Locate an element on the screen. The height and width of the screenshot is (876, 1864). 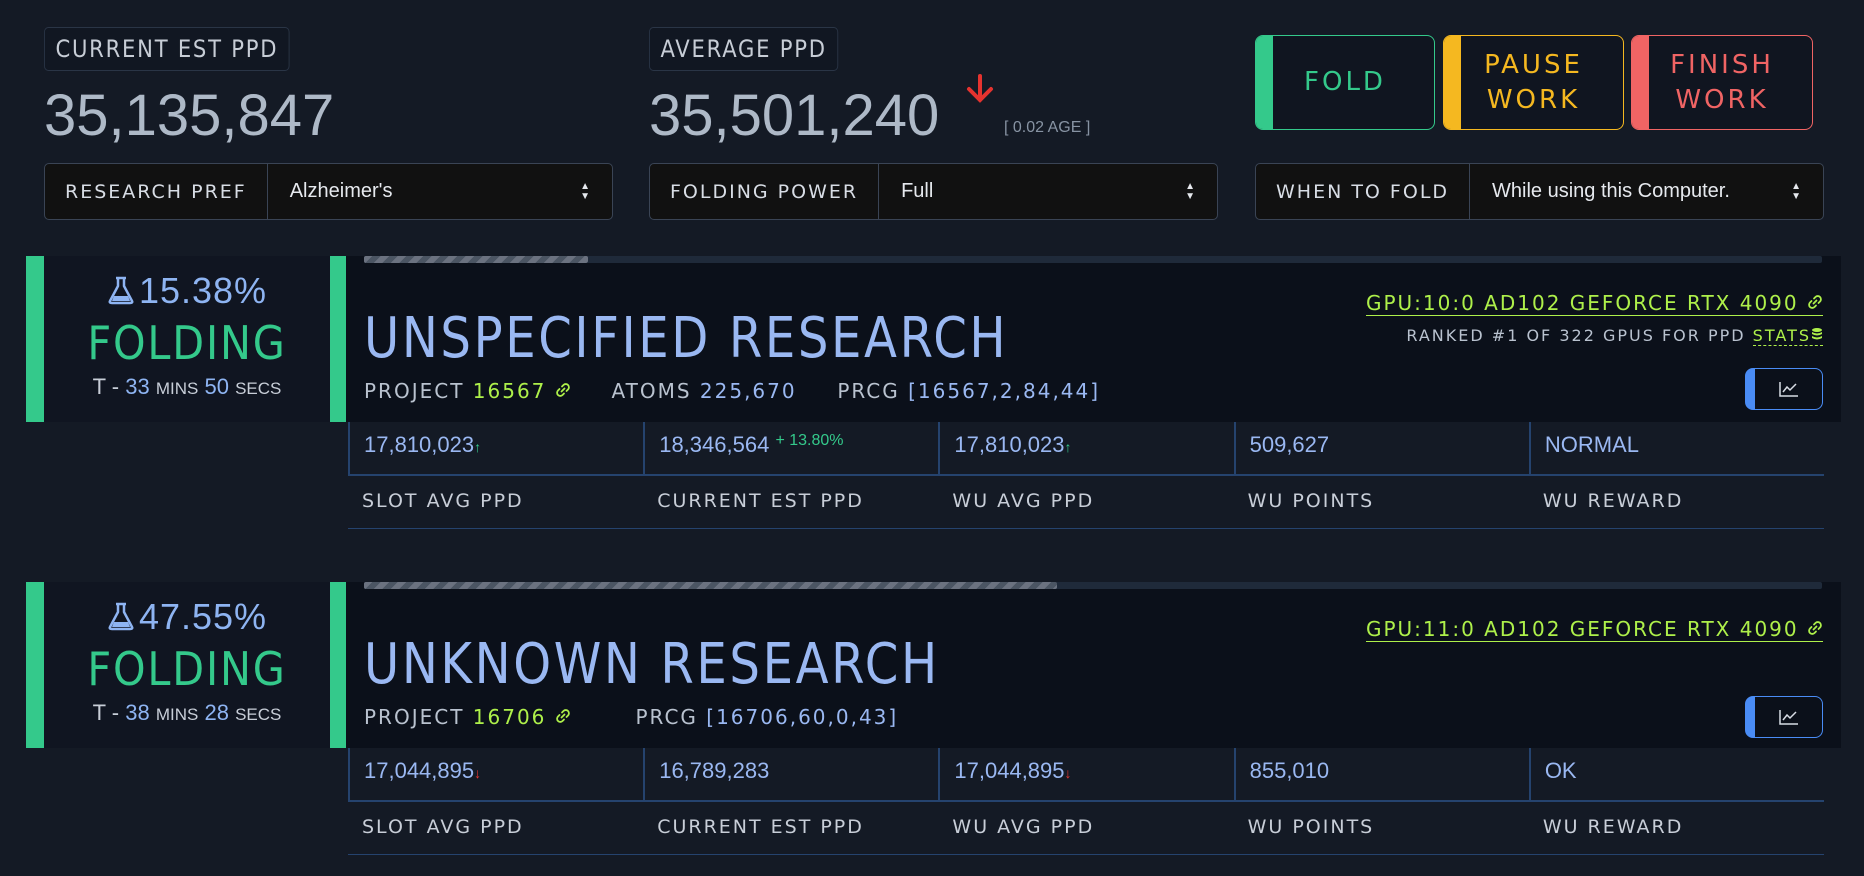
eta-secs: 50 is located at coordinates (216, 387).